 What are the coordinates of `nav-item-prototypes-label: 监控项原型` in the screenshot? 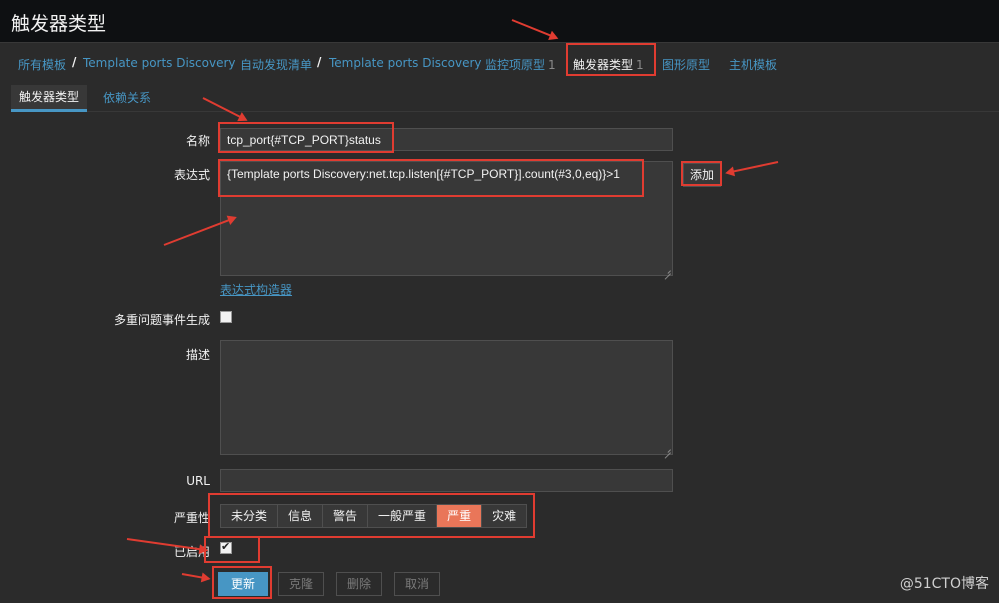 It's located at (515, 65).